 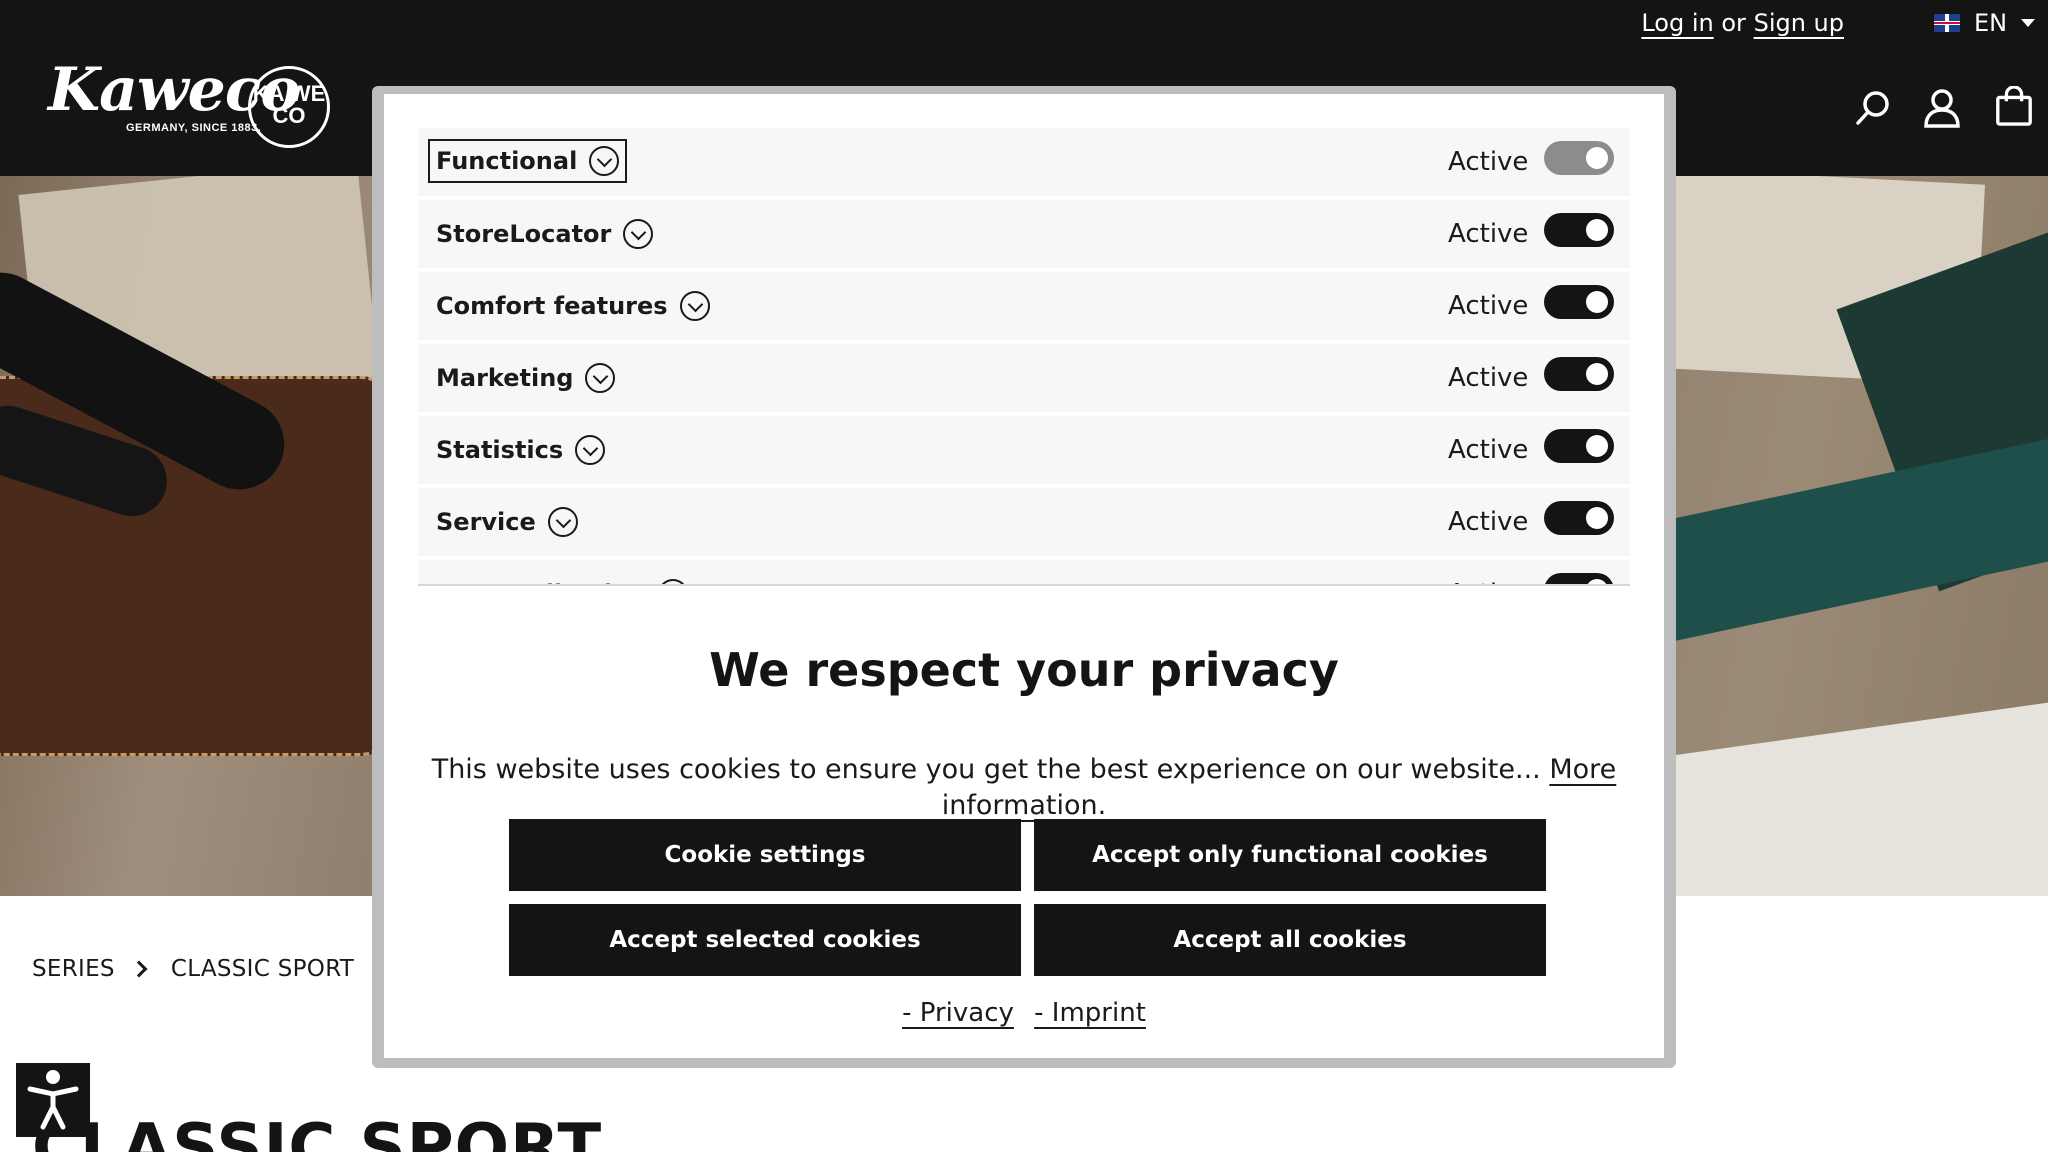 What do you see at coordinates (958, 1013) in the screenshot?
I see `privacy-link: - Privacy` at bounding box center [958, 1013].